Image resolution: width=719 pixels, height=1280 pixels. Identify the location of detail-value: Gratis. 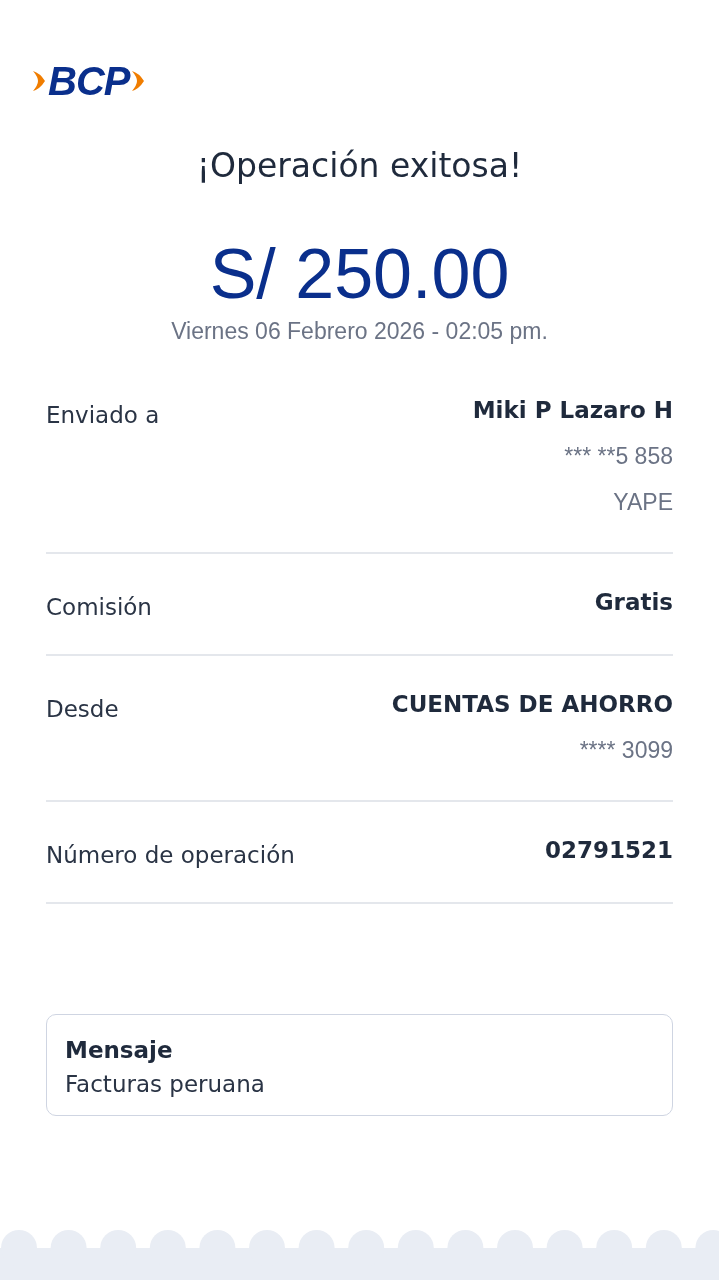
(633, 602).